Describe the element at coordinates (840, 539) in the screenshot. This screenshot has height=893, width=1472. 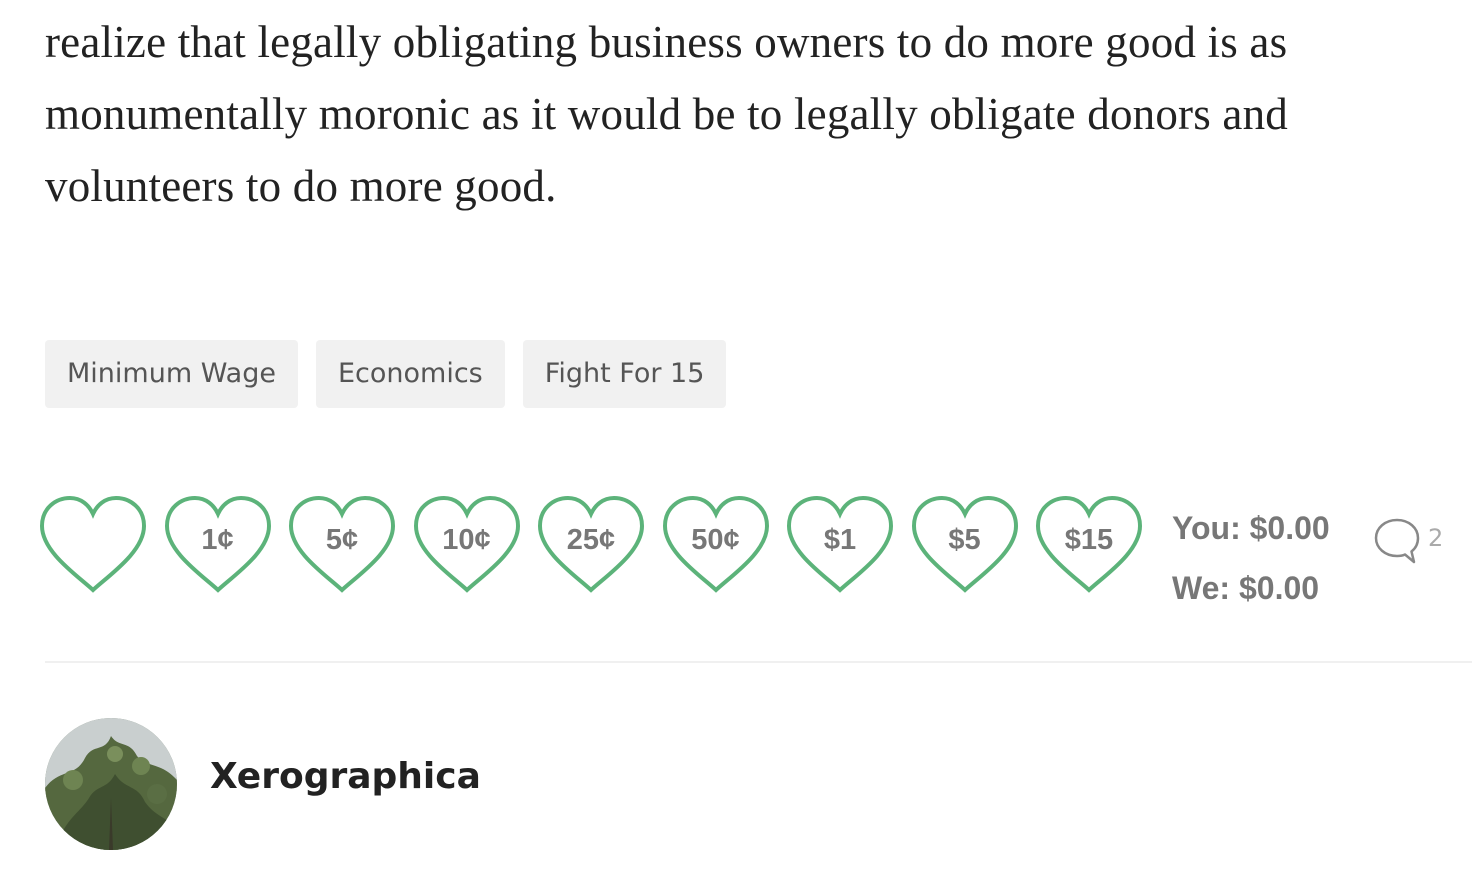
I see `heart-label: $1` at that location.